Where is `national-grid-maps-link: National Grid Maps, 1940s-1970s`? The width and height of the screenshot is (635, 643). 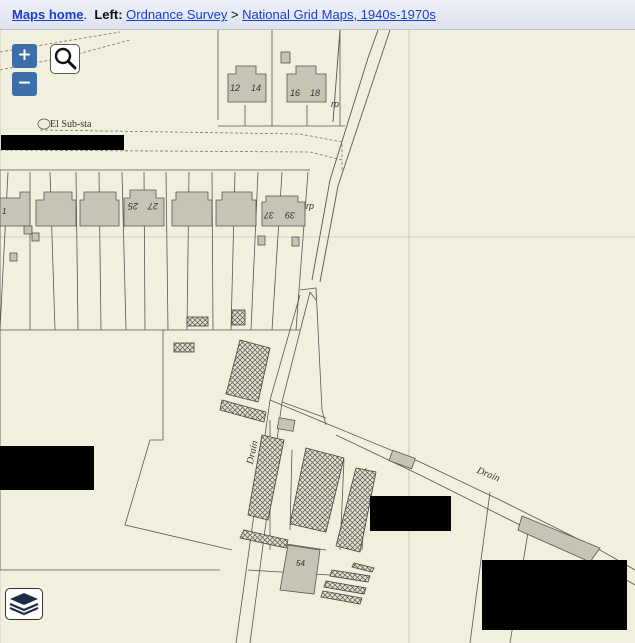
national-grid-maps-link: National Grid Maps, 1940s-1970s is located at coordinates (339, 14).